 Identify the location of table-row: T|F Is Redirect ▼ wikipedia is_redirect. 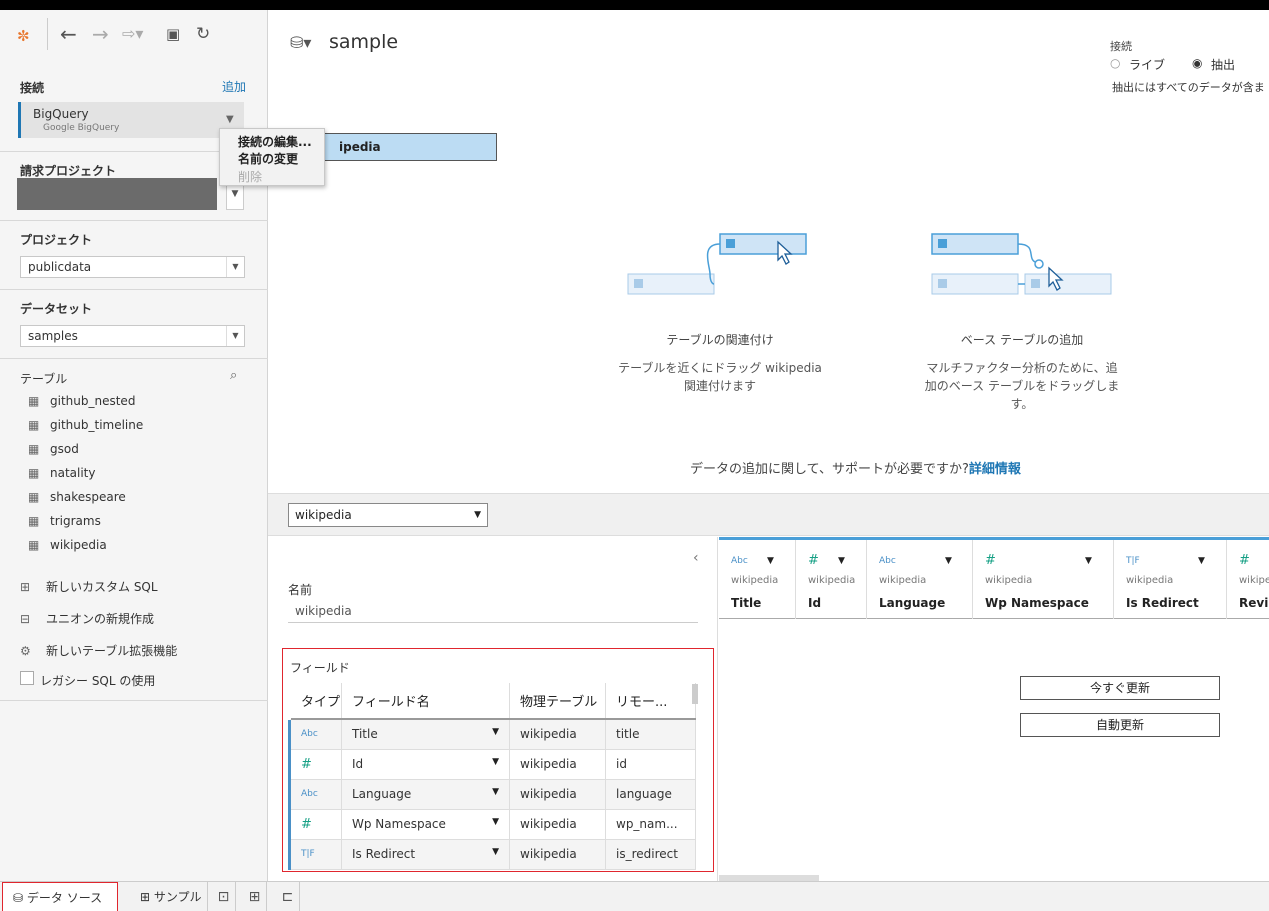
(492, 854).